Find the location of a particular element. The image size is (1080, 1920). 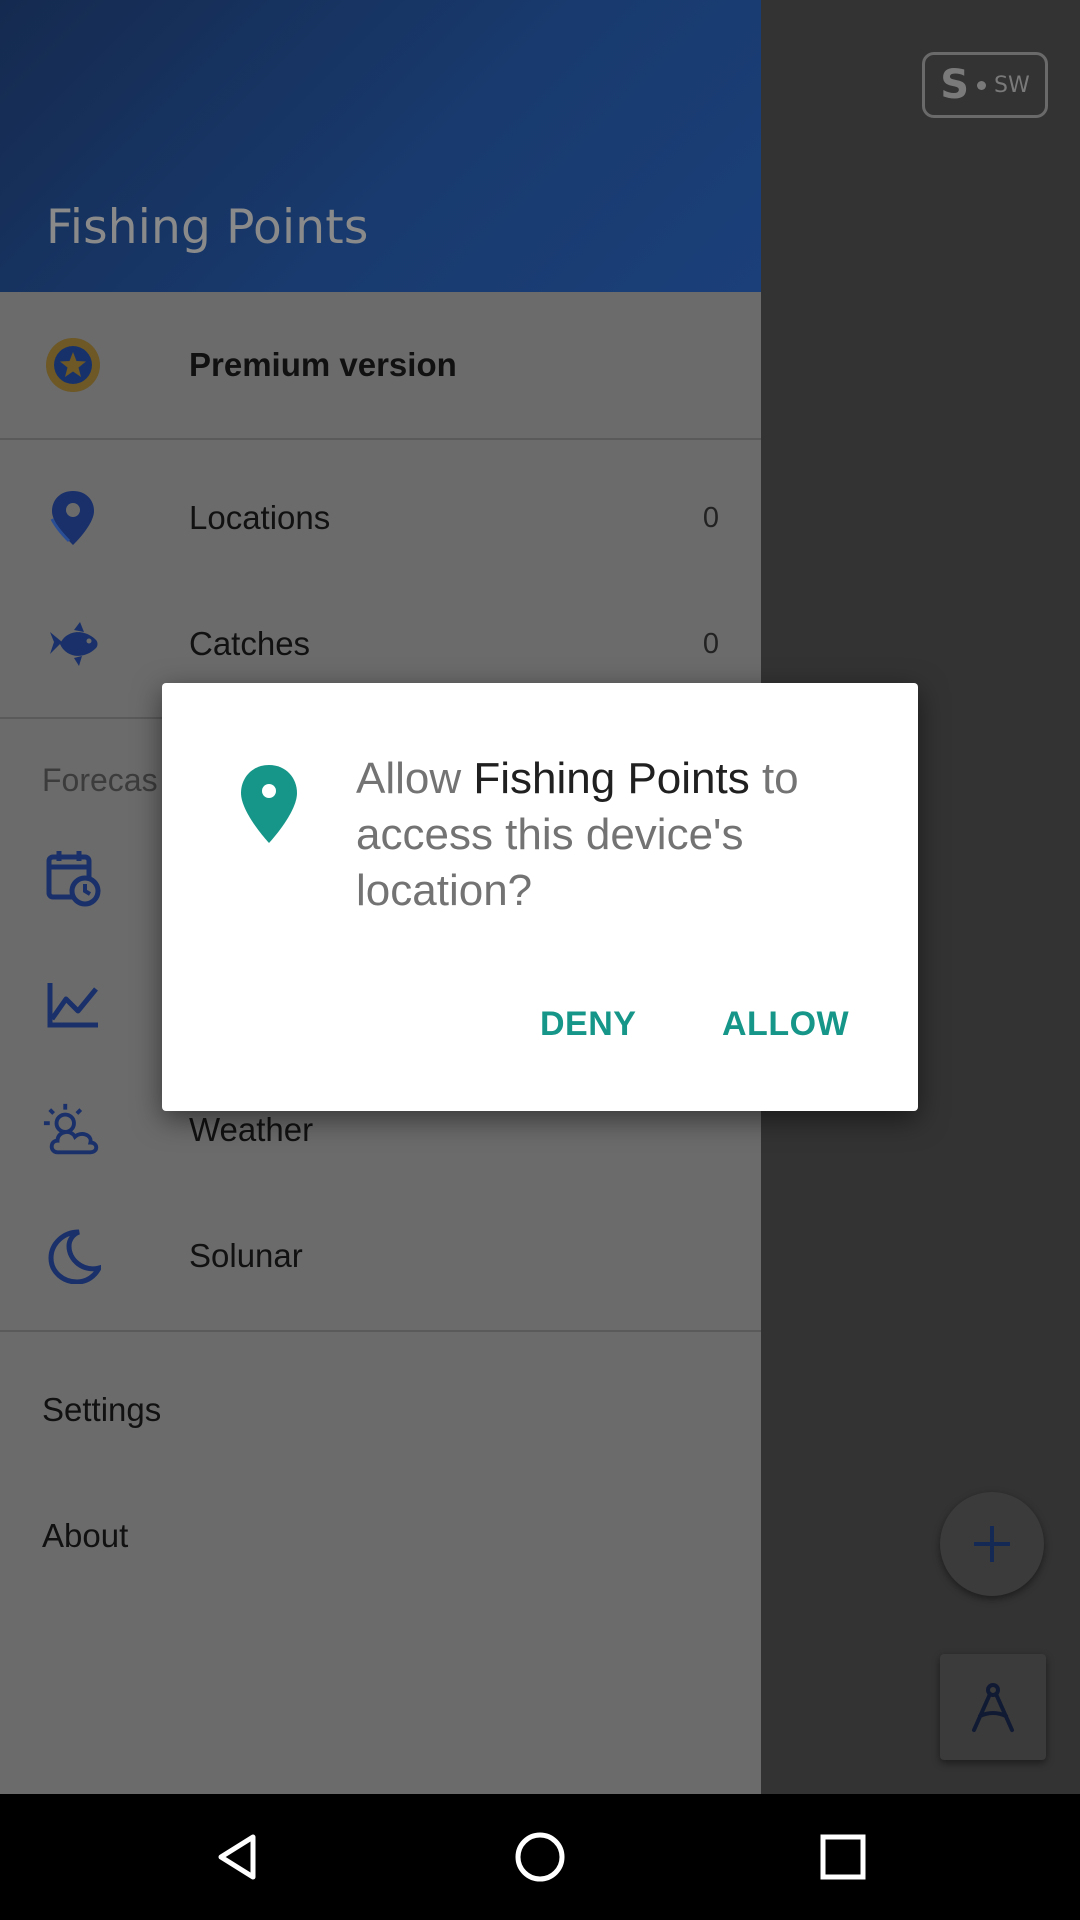

drawer-item-premium: Premium version is located at coordinates (380, 365).